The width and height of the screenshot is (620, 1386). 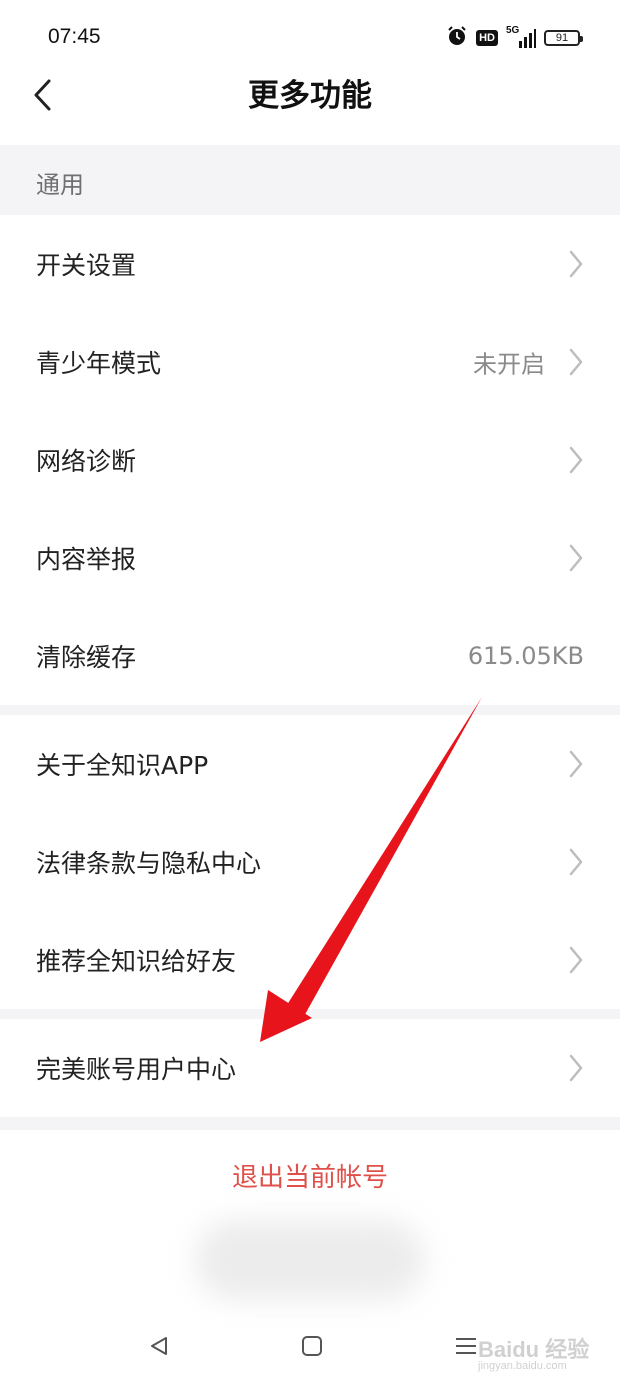 What do you see at coordinates (60, 185) in the screenshot?
I see `section-title: 通用` at bounding box center [60, 185].